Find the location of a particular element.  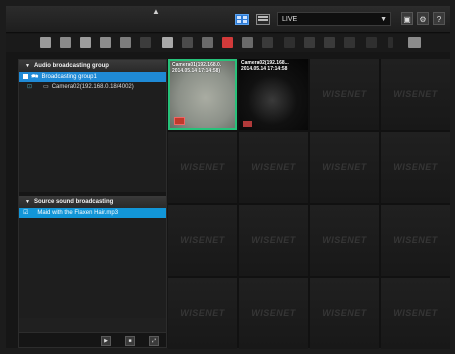

playback-controls: ▶ ■ ⤢ is located at coordinates (92, 339).